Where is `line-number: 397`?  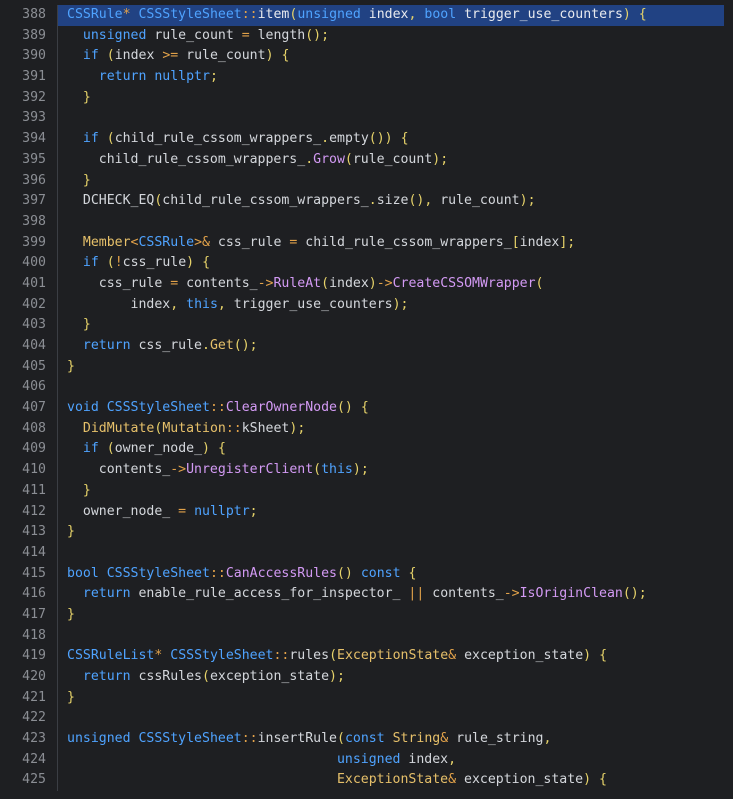
line-number: 397 is located at coordinates (34, 201).